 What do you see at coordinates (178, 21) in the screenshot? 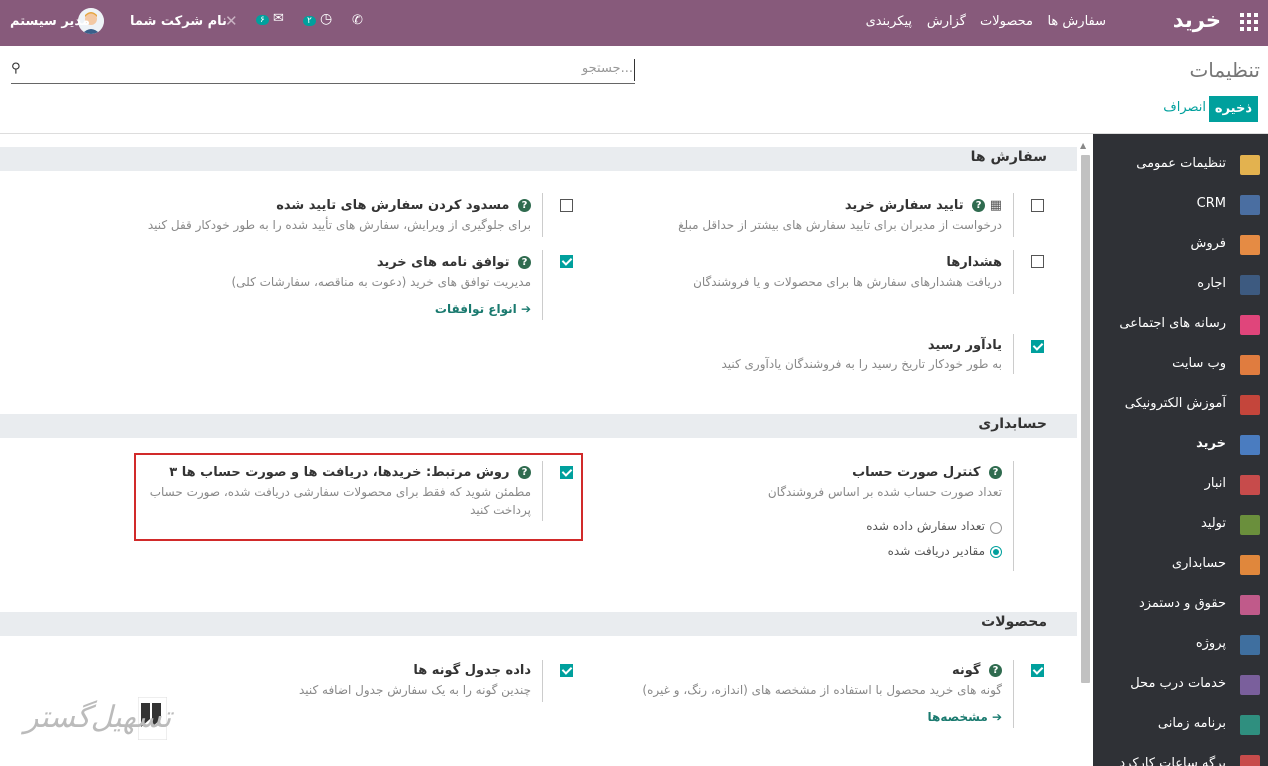
I see `company-switcher: نام شرکت شما` at bounding box center [178, 21].